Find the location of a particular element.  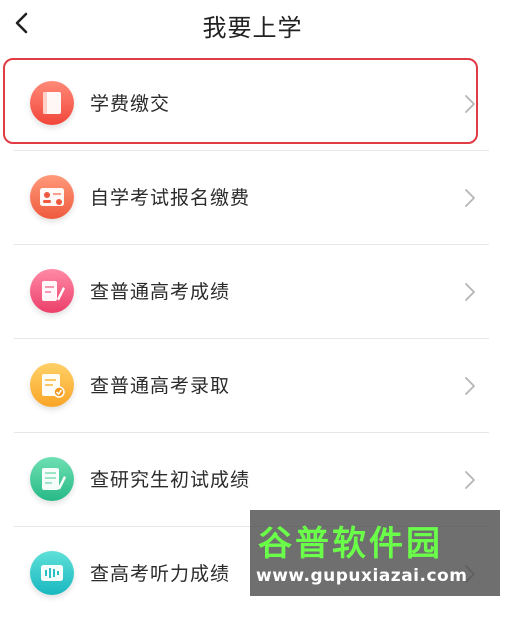

list-item-label: 查普通高考录取 is located at coordinates (160, 386).